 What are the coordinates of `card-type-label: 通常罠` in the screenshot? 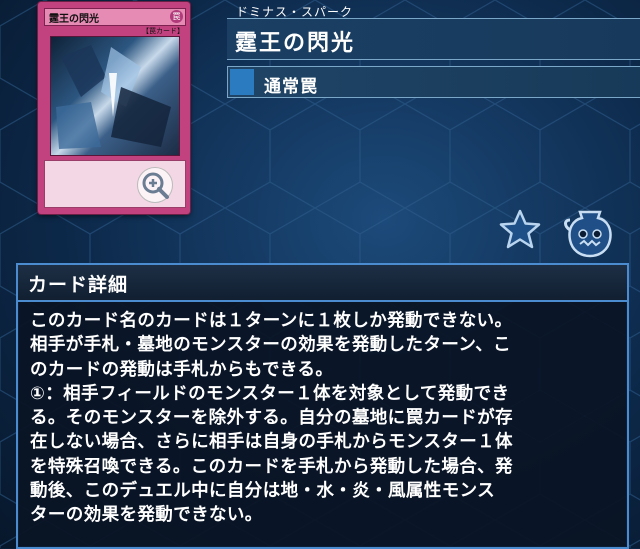 It's located at (291, 87).